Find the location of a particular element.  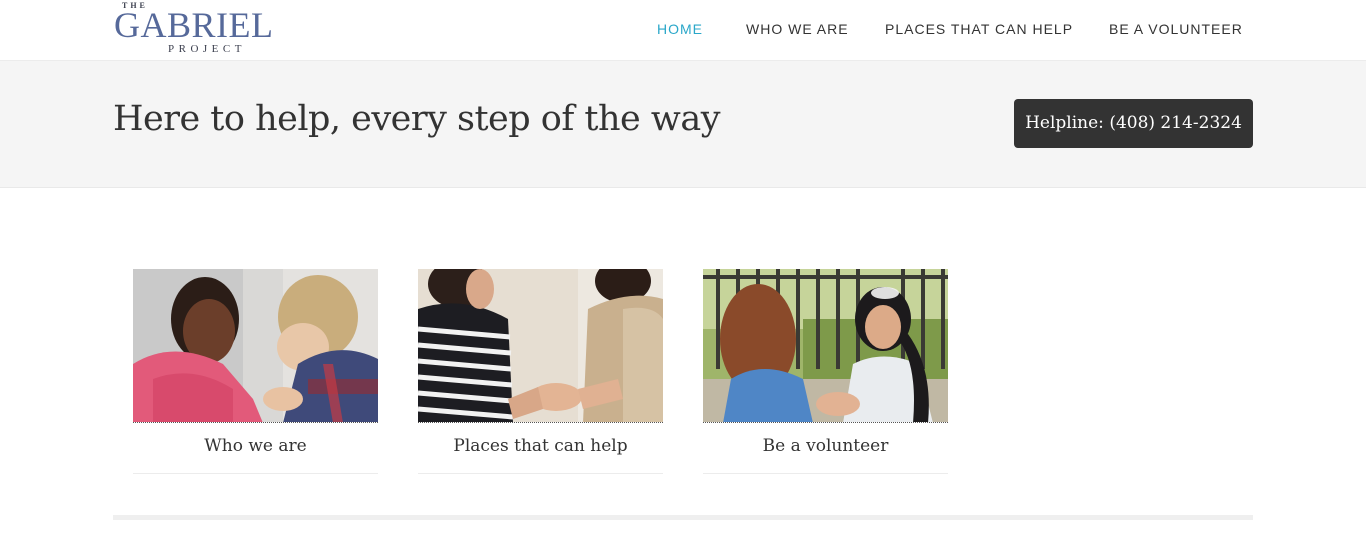

nav-item-be-a-volunteer: BE A VOLUNTEER is located at coordinates (1176, 29).